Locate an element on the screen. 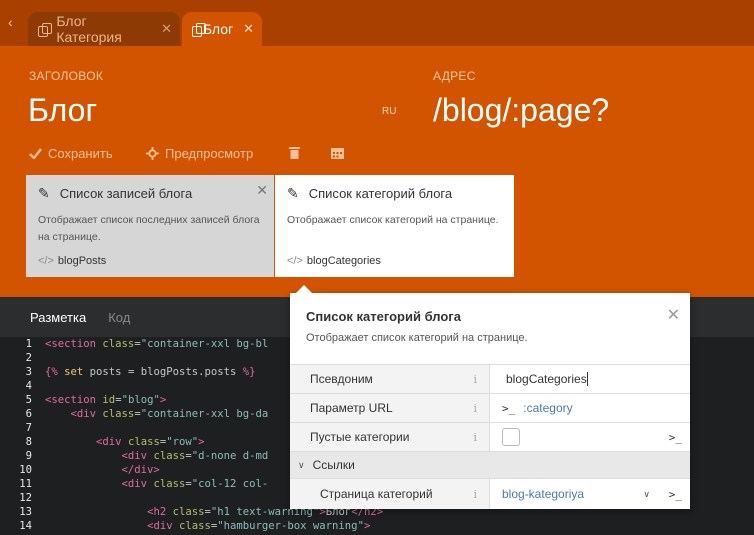 The height and width of the screenshot is (535, 754). preview-label: Предпросмотр is located at coordinates (209, 153).